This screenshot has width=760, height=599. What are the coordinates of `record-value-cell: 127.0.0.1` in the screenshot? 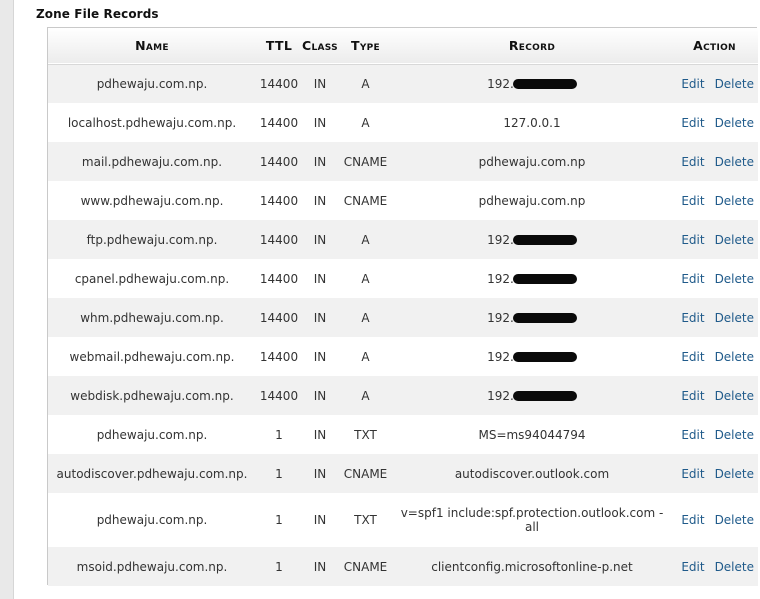 It's located at (532, 122).